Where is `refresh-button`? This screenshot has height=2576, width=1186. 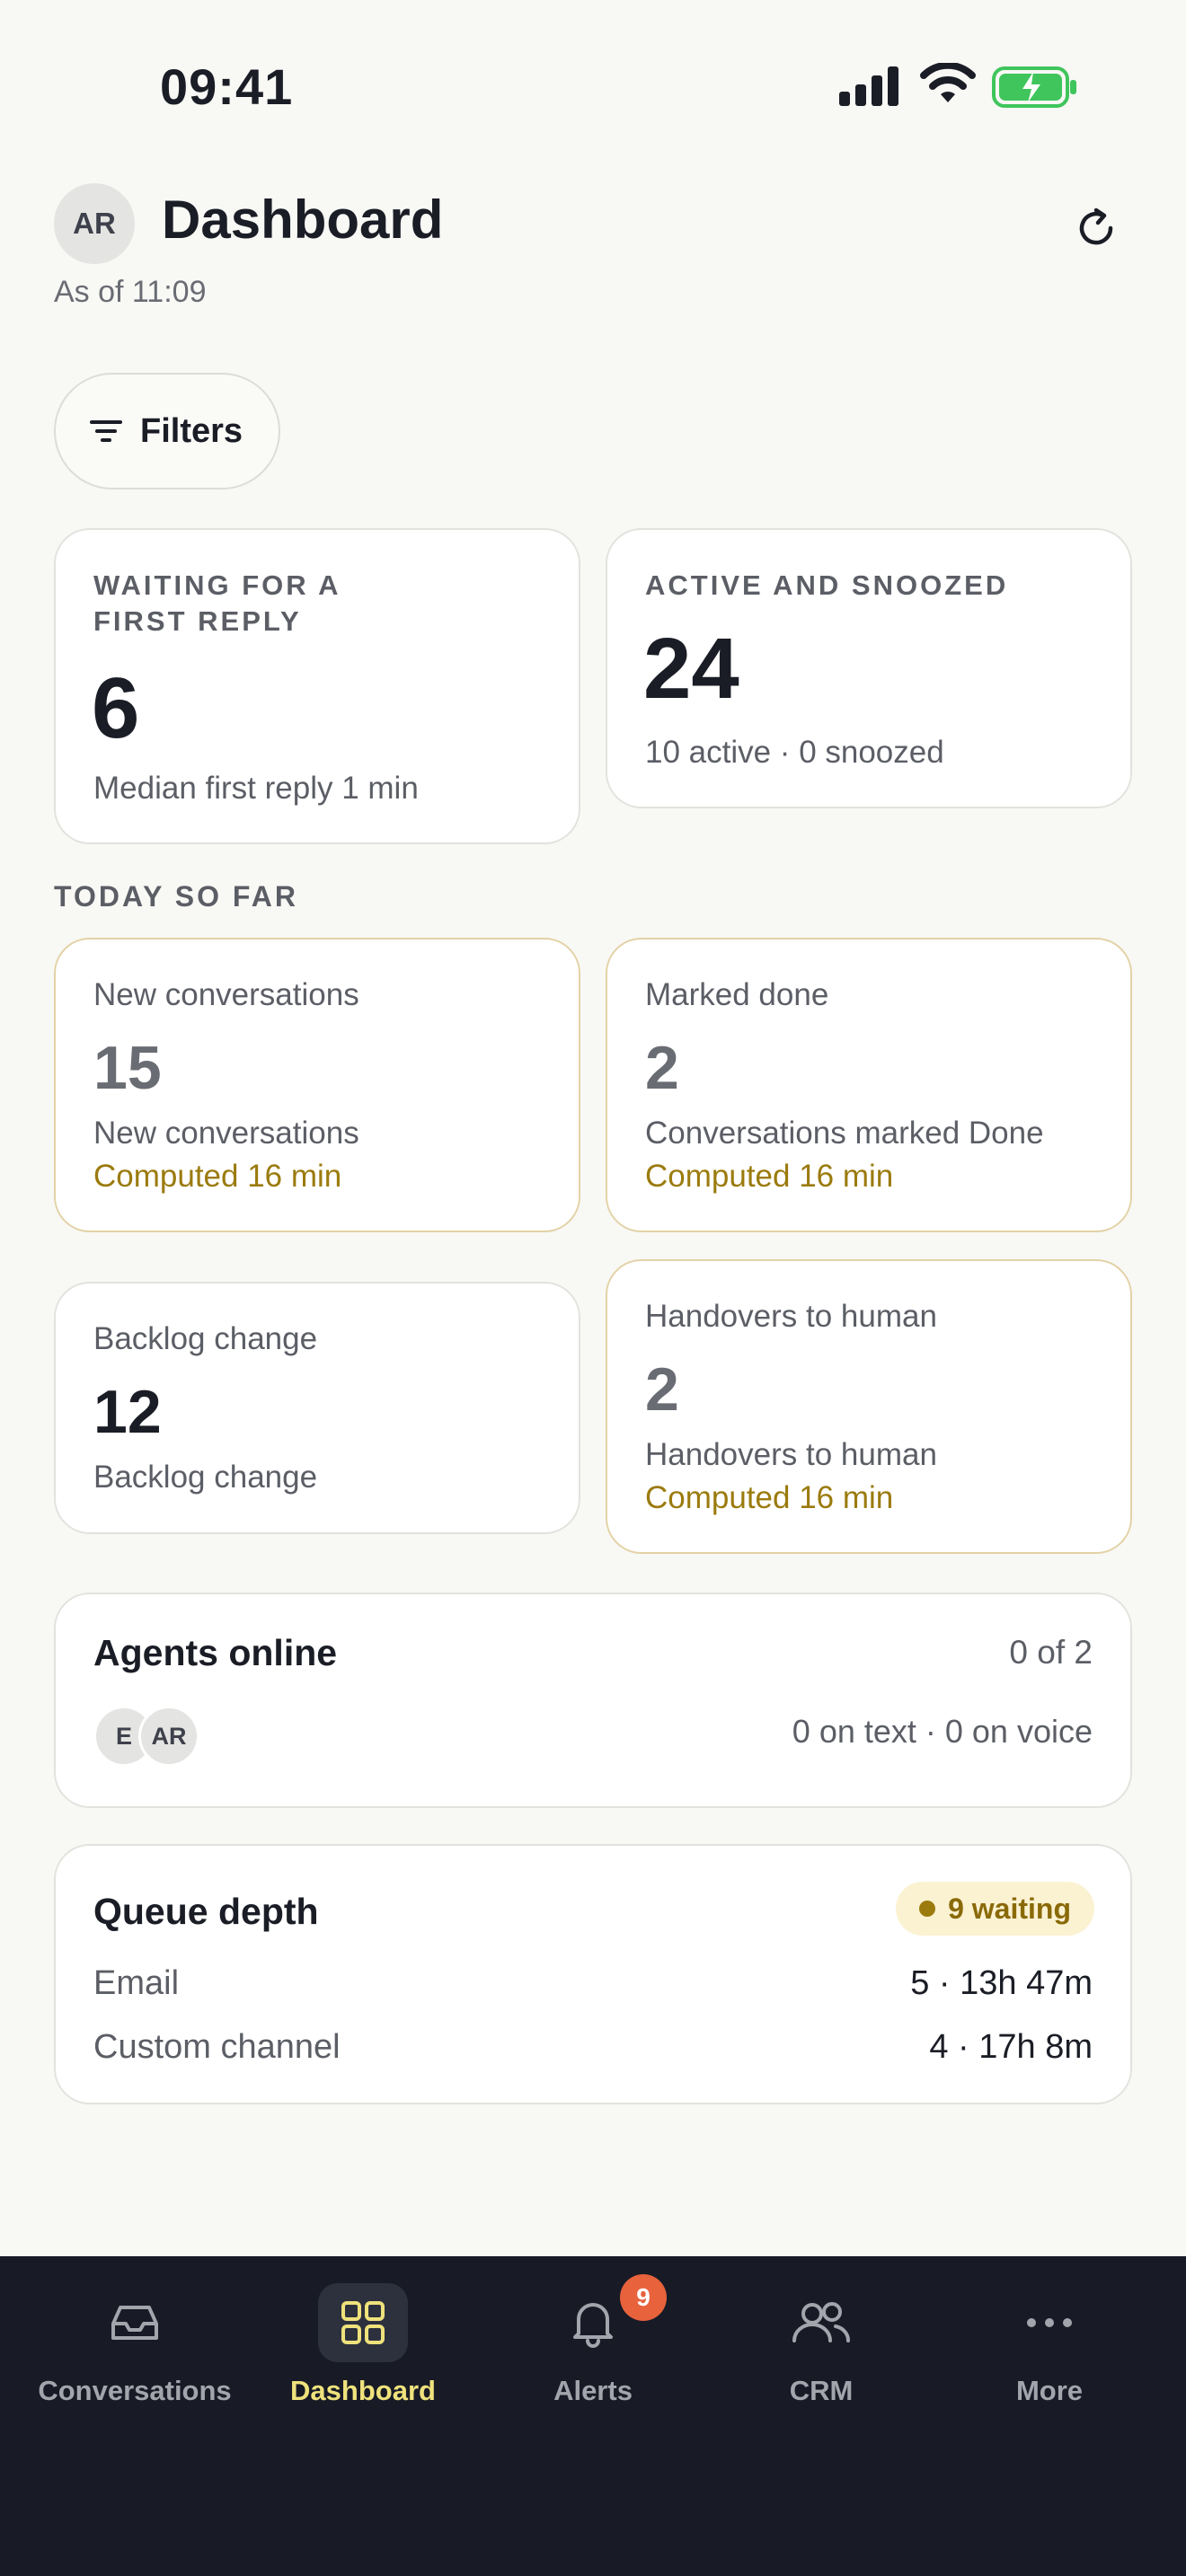
refresh-button is located at coordinates (1096, 228).